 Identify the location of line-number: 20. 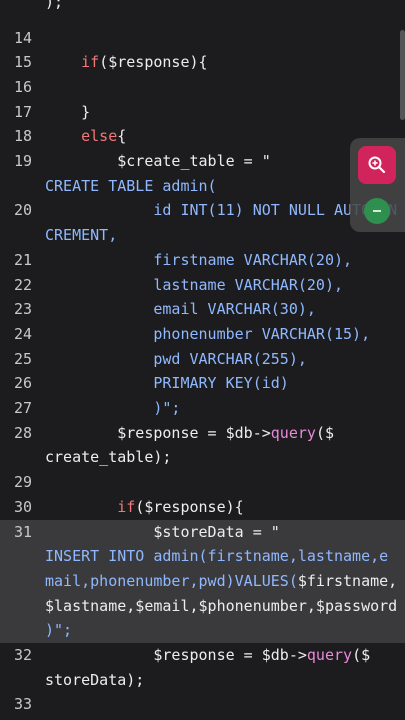
(22, 210).